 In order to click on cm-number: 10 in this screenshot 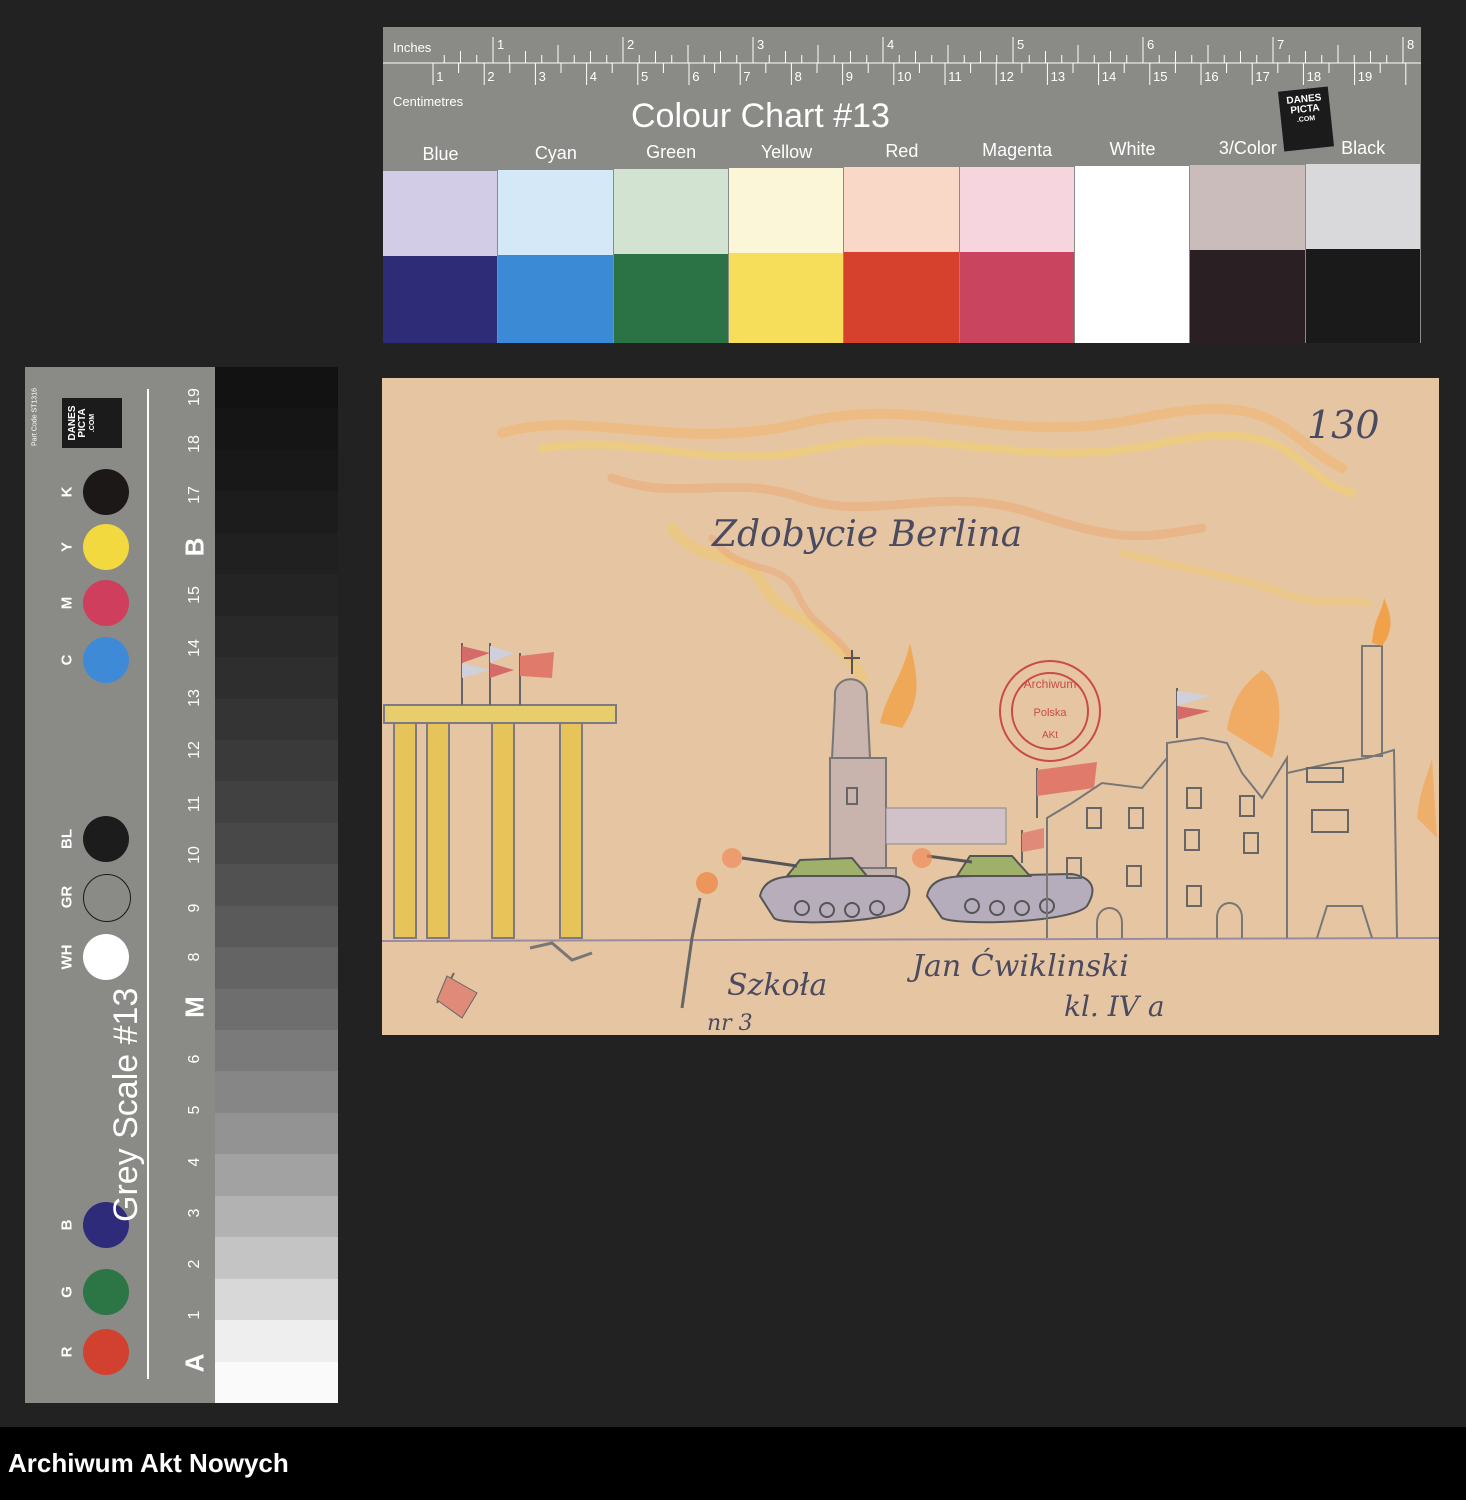, I will do `click(904, 76)`.